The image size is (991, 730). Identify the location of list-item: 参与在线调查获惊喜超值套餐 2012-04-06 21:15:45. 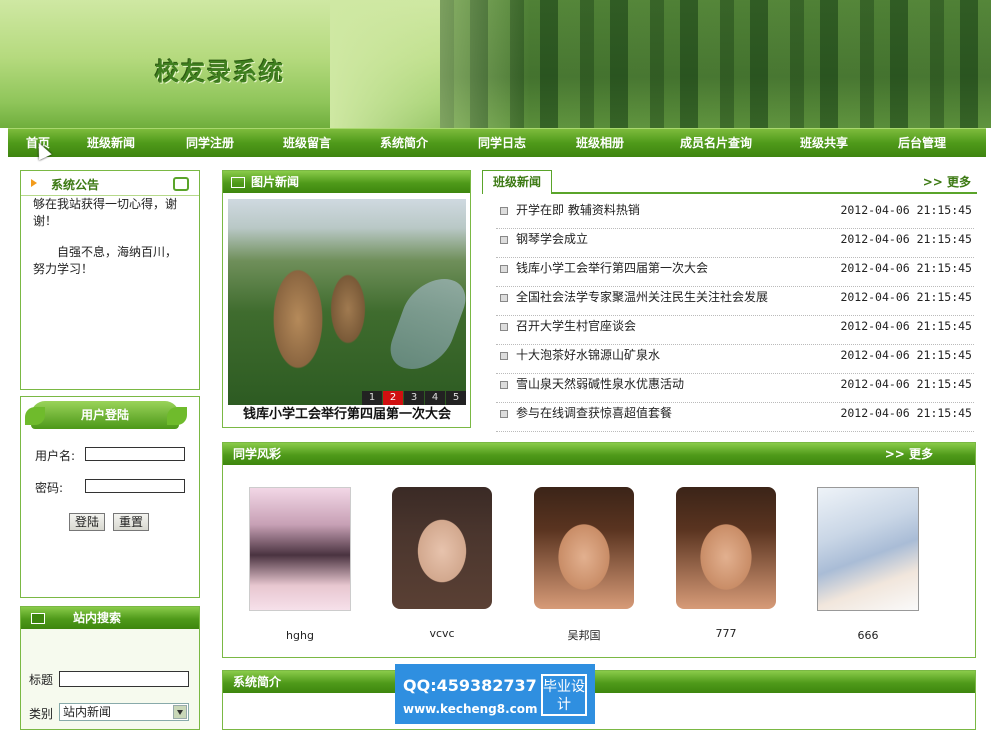
(735, 417).